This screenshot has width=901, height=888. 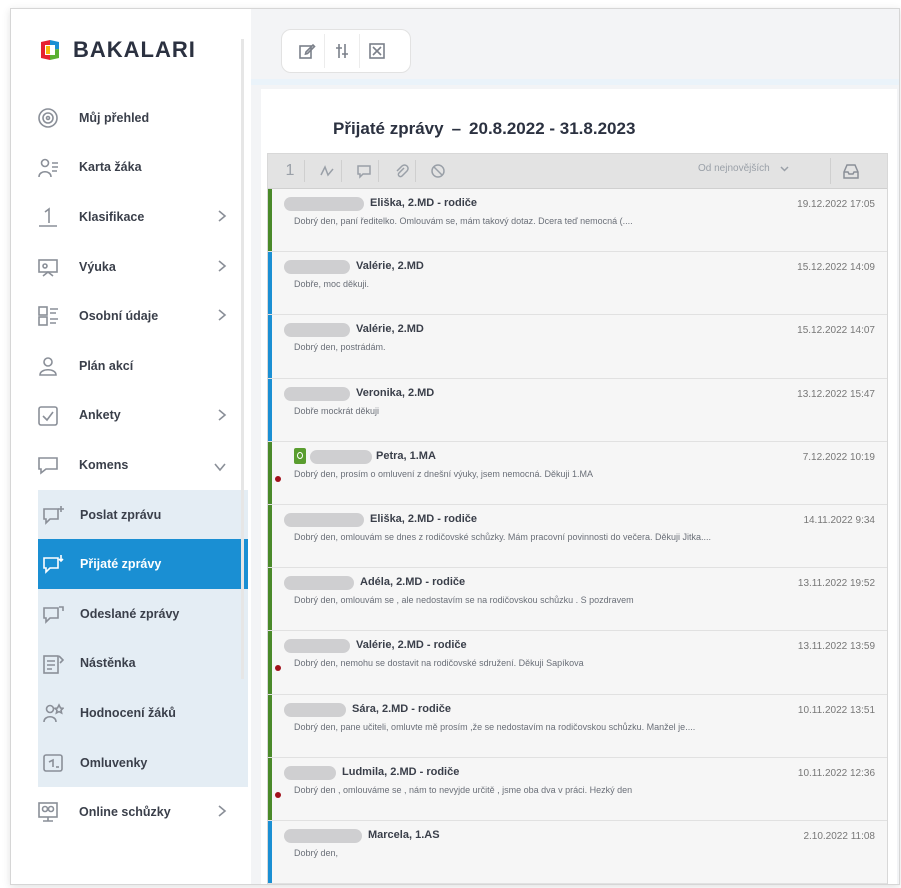 What do you see at coordinates (48, 118) in the screenshot?
I see `dashboard-icon` at bounding box center [48, 118].